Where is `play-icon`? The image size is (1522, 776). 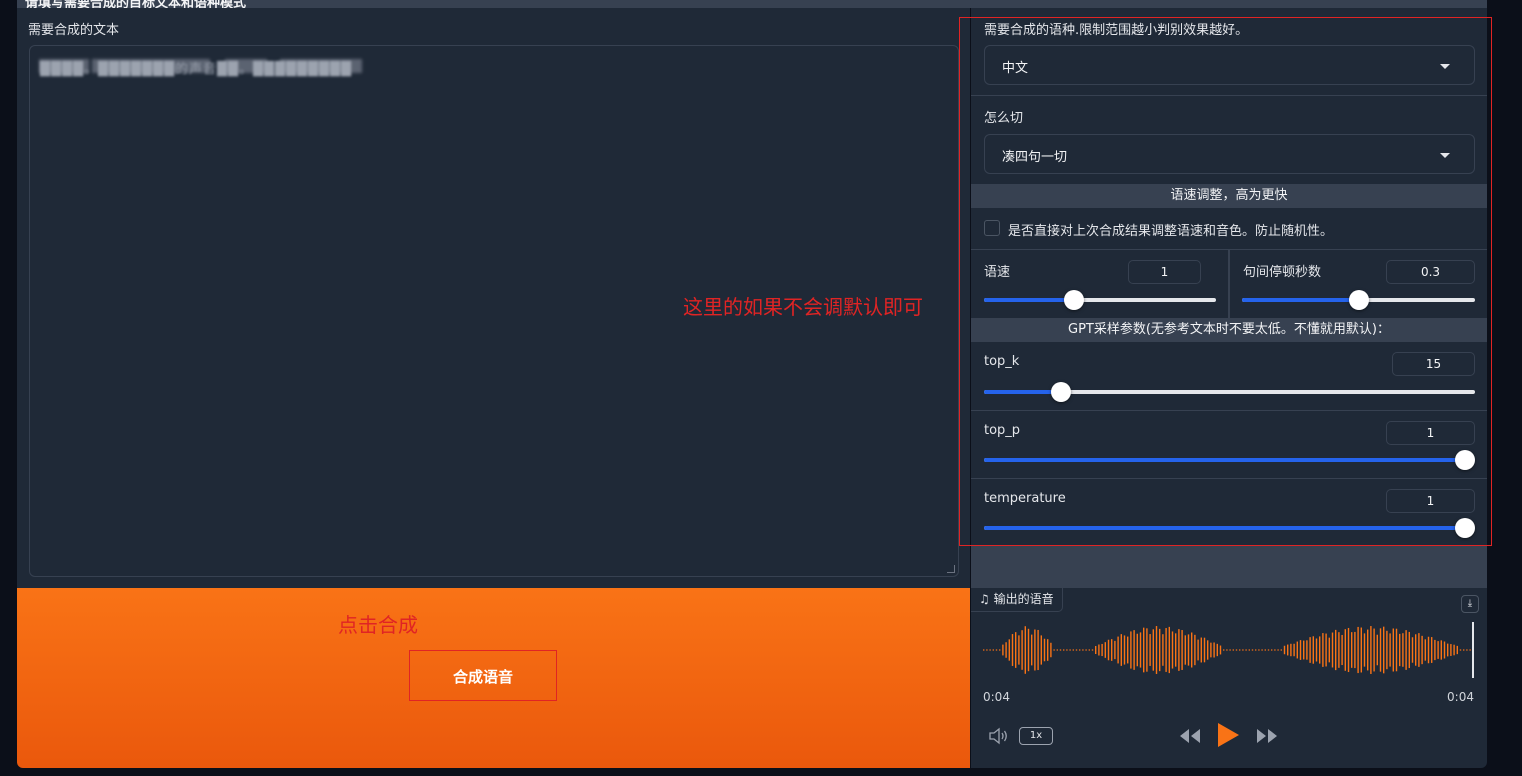
play-icon is located at coordinates (1228, 735).